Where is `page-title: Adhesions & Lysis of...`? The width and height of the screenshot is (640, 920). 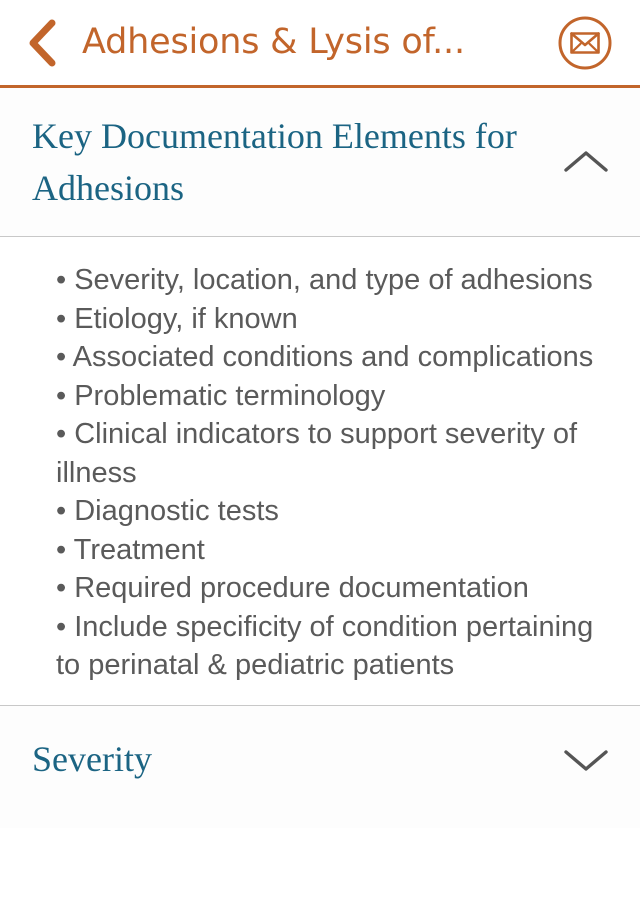
page-title: Adhesions & Lysis of... is located at coordinates (273, 42).